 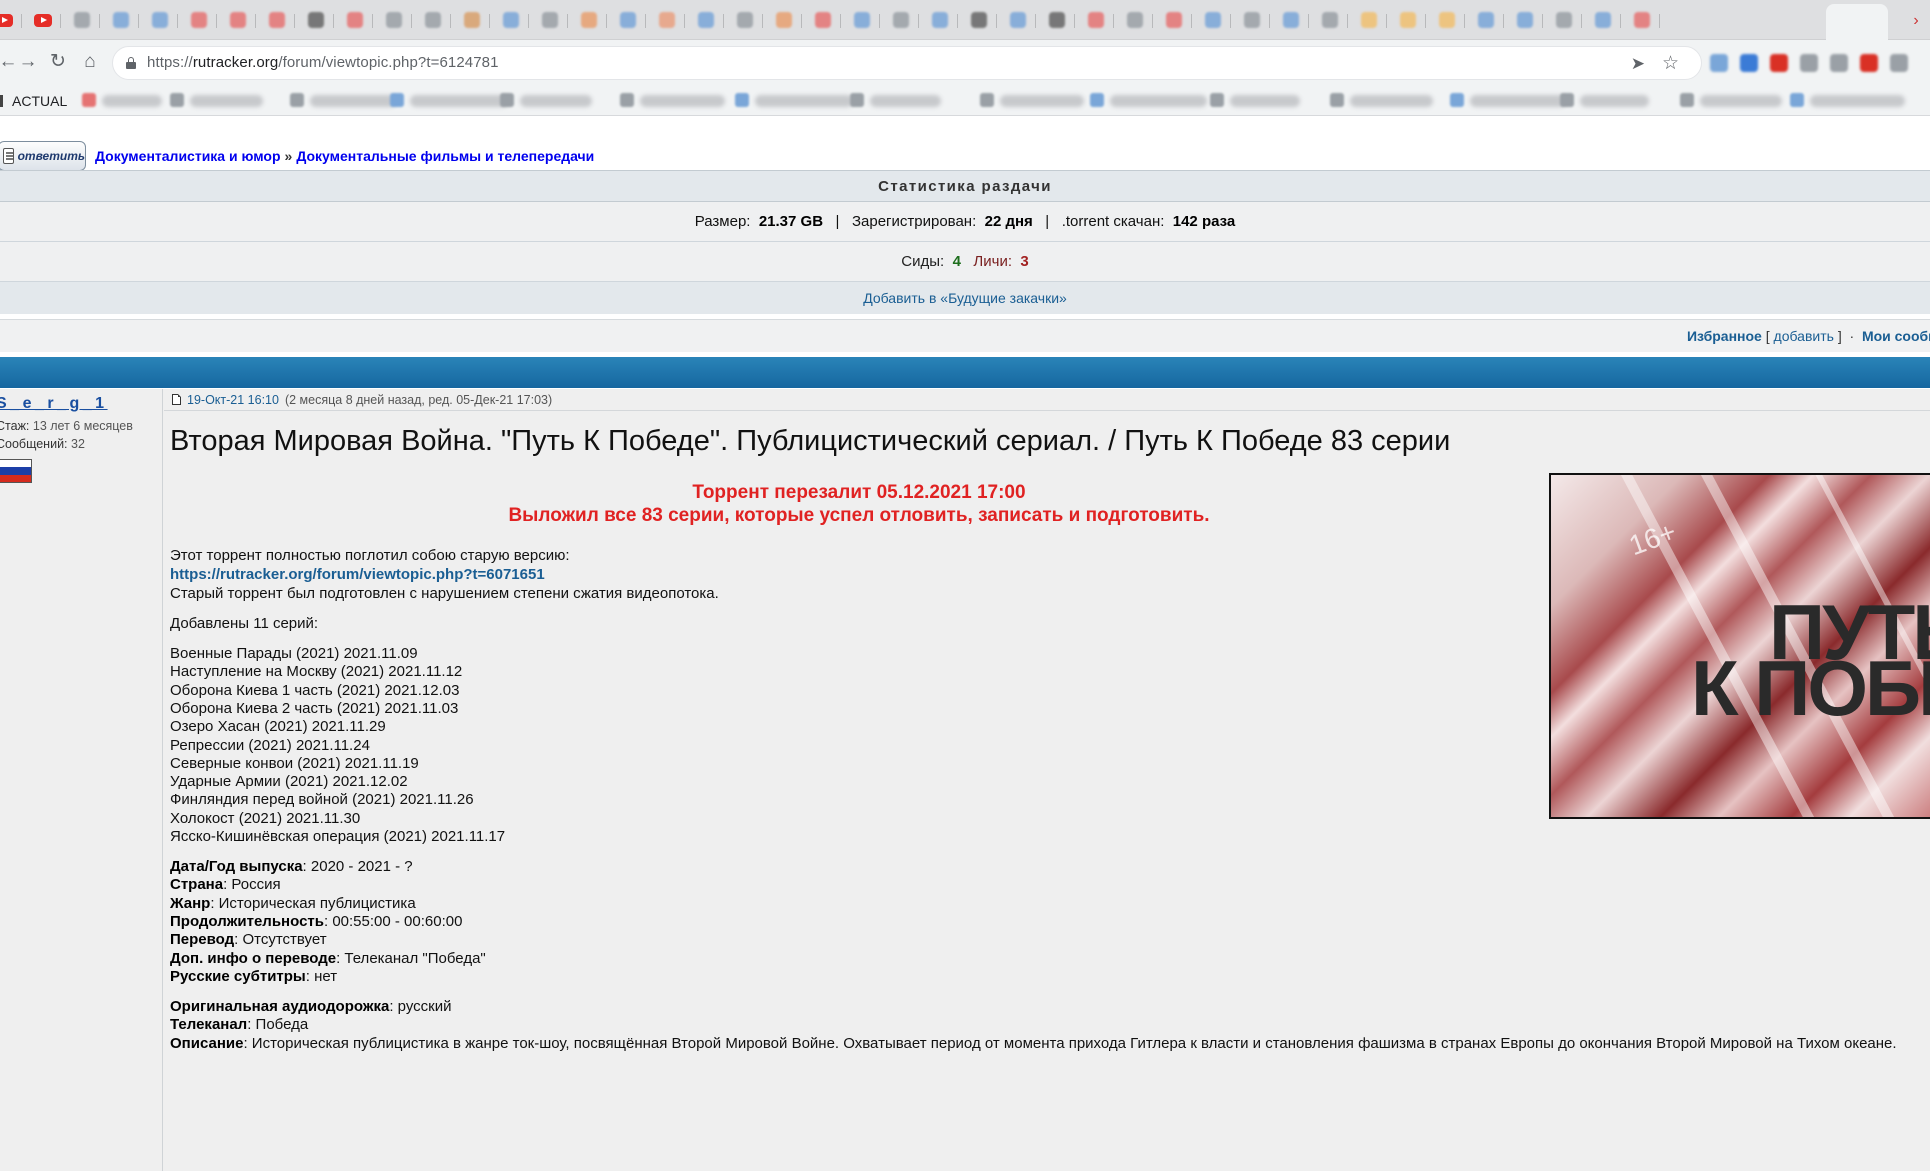 I want to click on active-tab, so click(x=1857, y=22).